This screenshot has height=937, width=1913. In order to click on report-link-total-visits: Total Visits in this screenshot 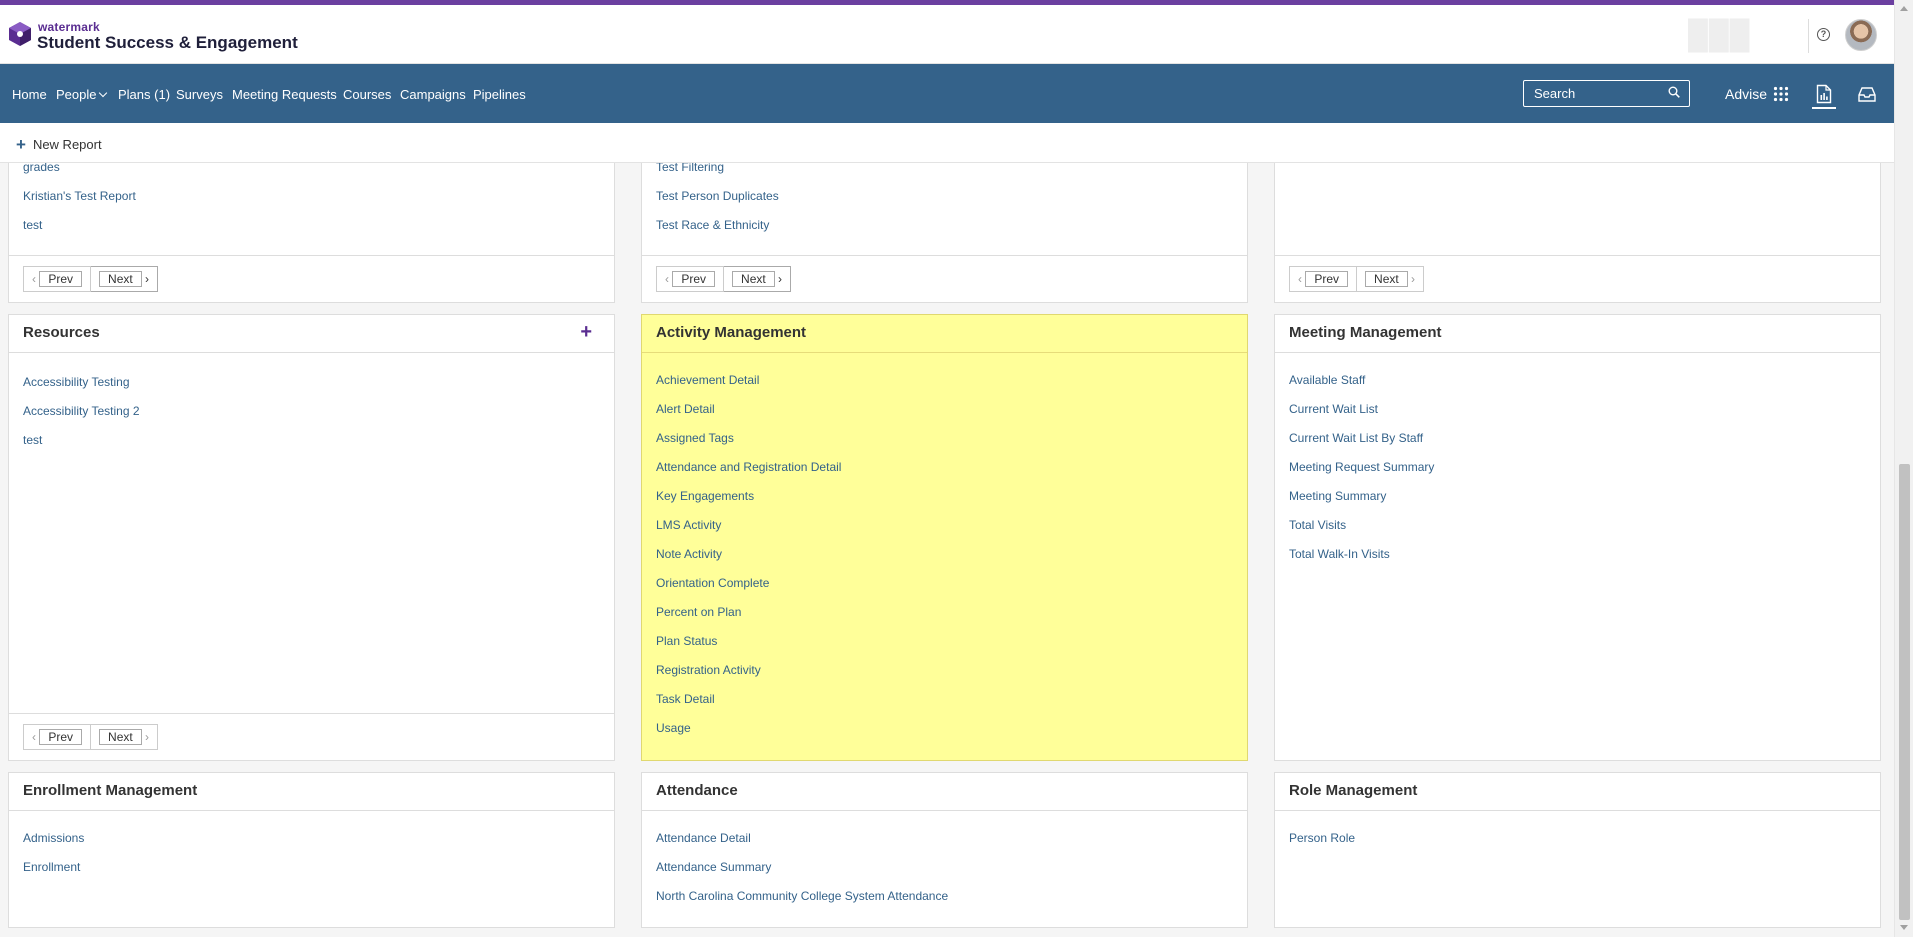, I will do `click(1361, 532)`.